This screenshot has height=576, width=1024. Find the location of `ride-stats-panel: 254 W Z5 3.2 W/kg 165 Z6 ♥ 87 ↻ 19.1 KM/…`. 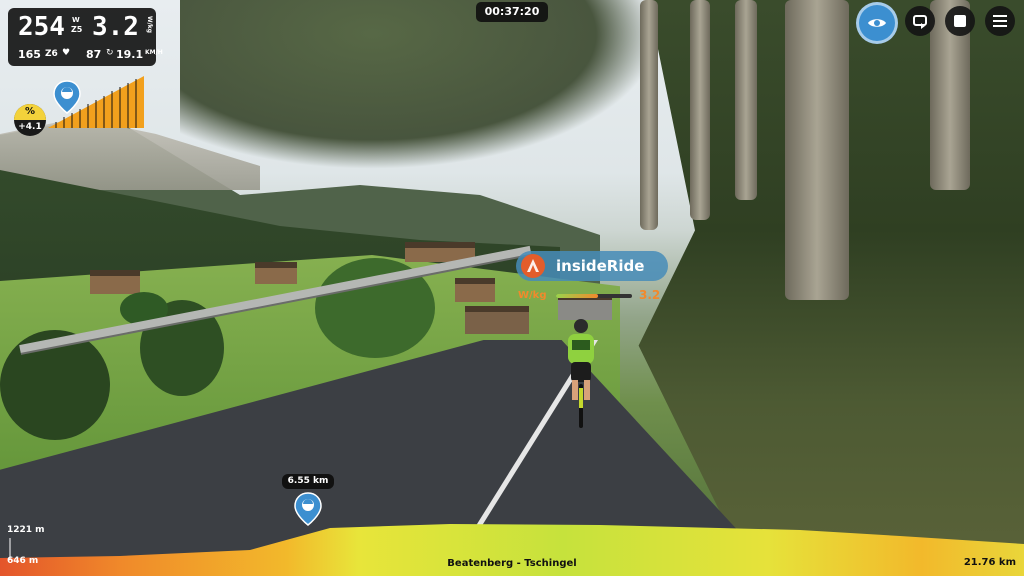

ride-stats-panel: 254 W Z5 3.2 W/kg 165 Z6 ♥ 87 ↻ 19.1 KM/… is located at coordinates (85, 37).